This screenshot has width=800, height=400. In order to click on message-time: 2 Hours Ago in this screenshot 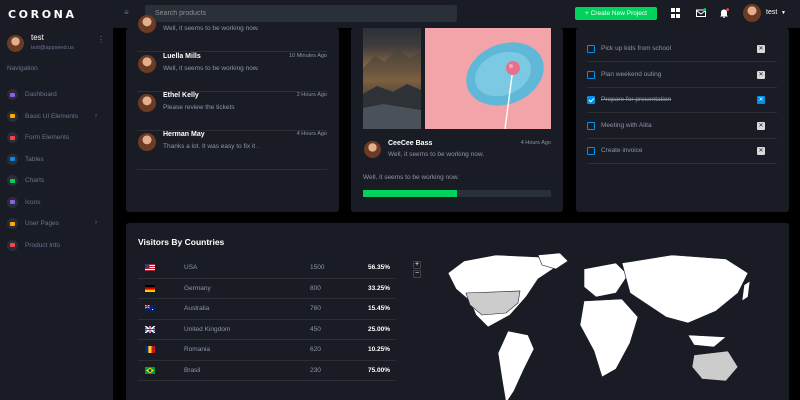, I will do `click(311, 95)`.